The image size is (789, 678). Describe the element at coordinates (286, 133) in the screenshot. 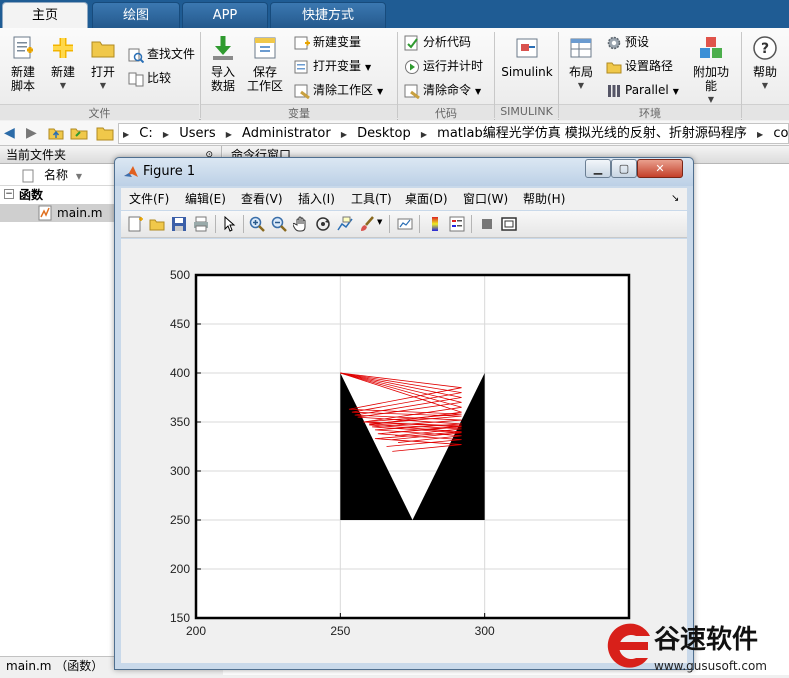

I see `breadcrumb-administrator: Administrator` at that location.